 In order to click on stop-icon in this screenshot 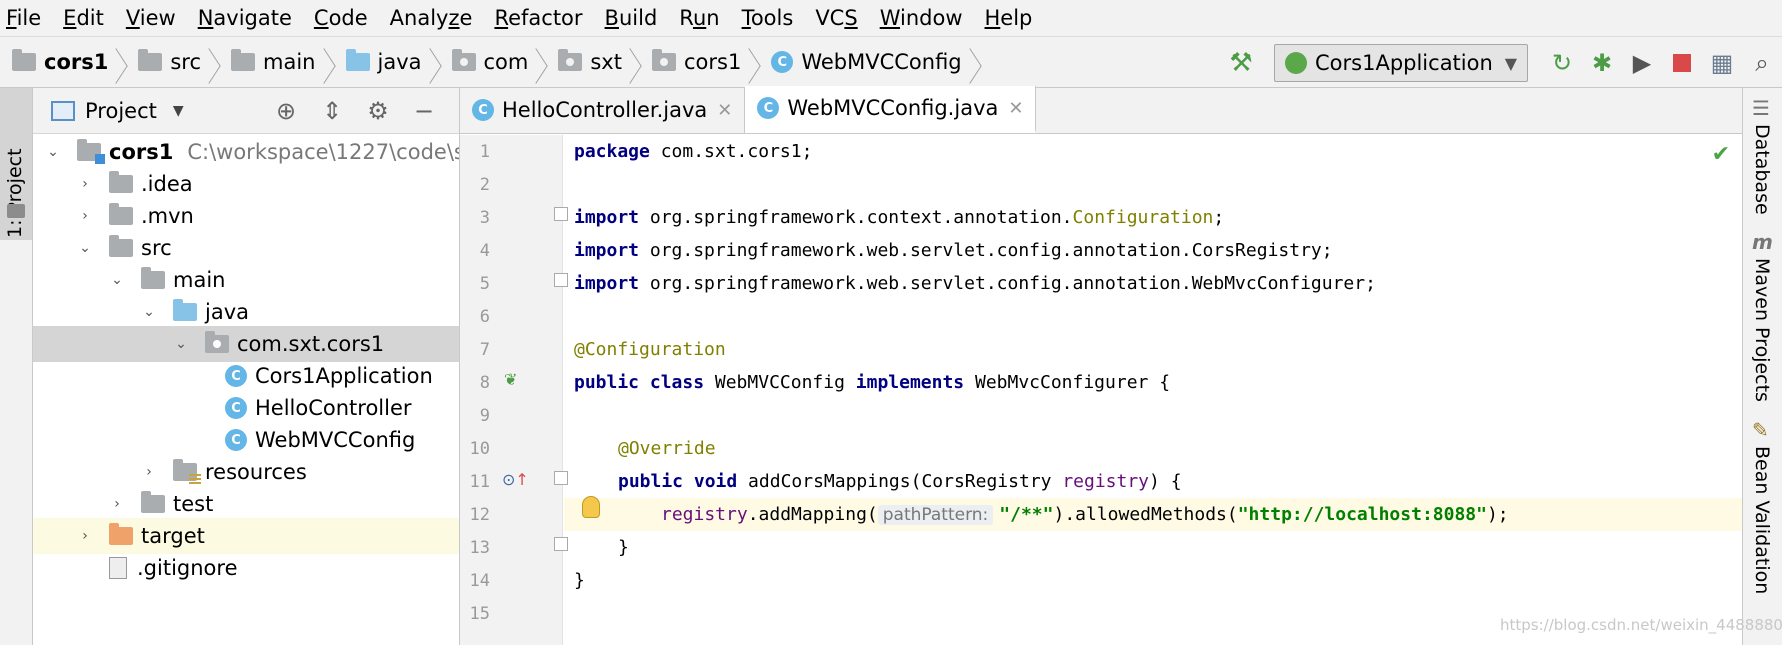, I will do `click(1682, 63)`.